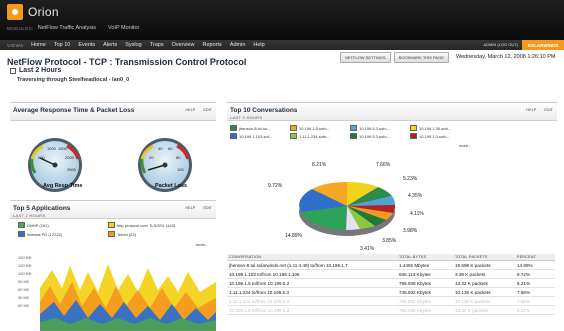 Image resolution: width=564 pixels, height=331 pixels. Describe the element at coordinates (500, 44) in the screenshot. I see `admin-logout-link: ADMIN (LOG OUT)` at that location.